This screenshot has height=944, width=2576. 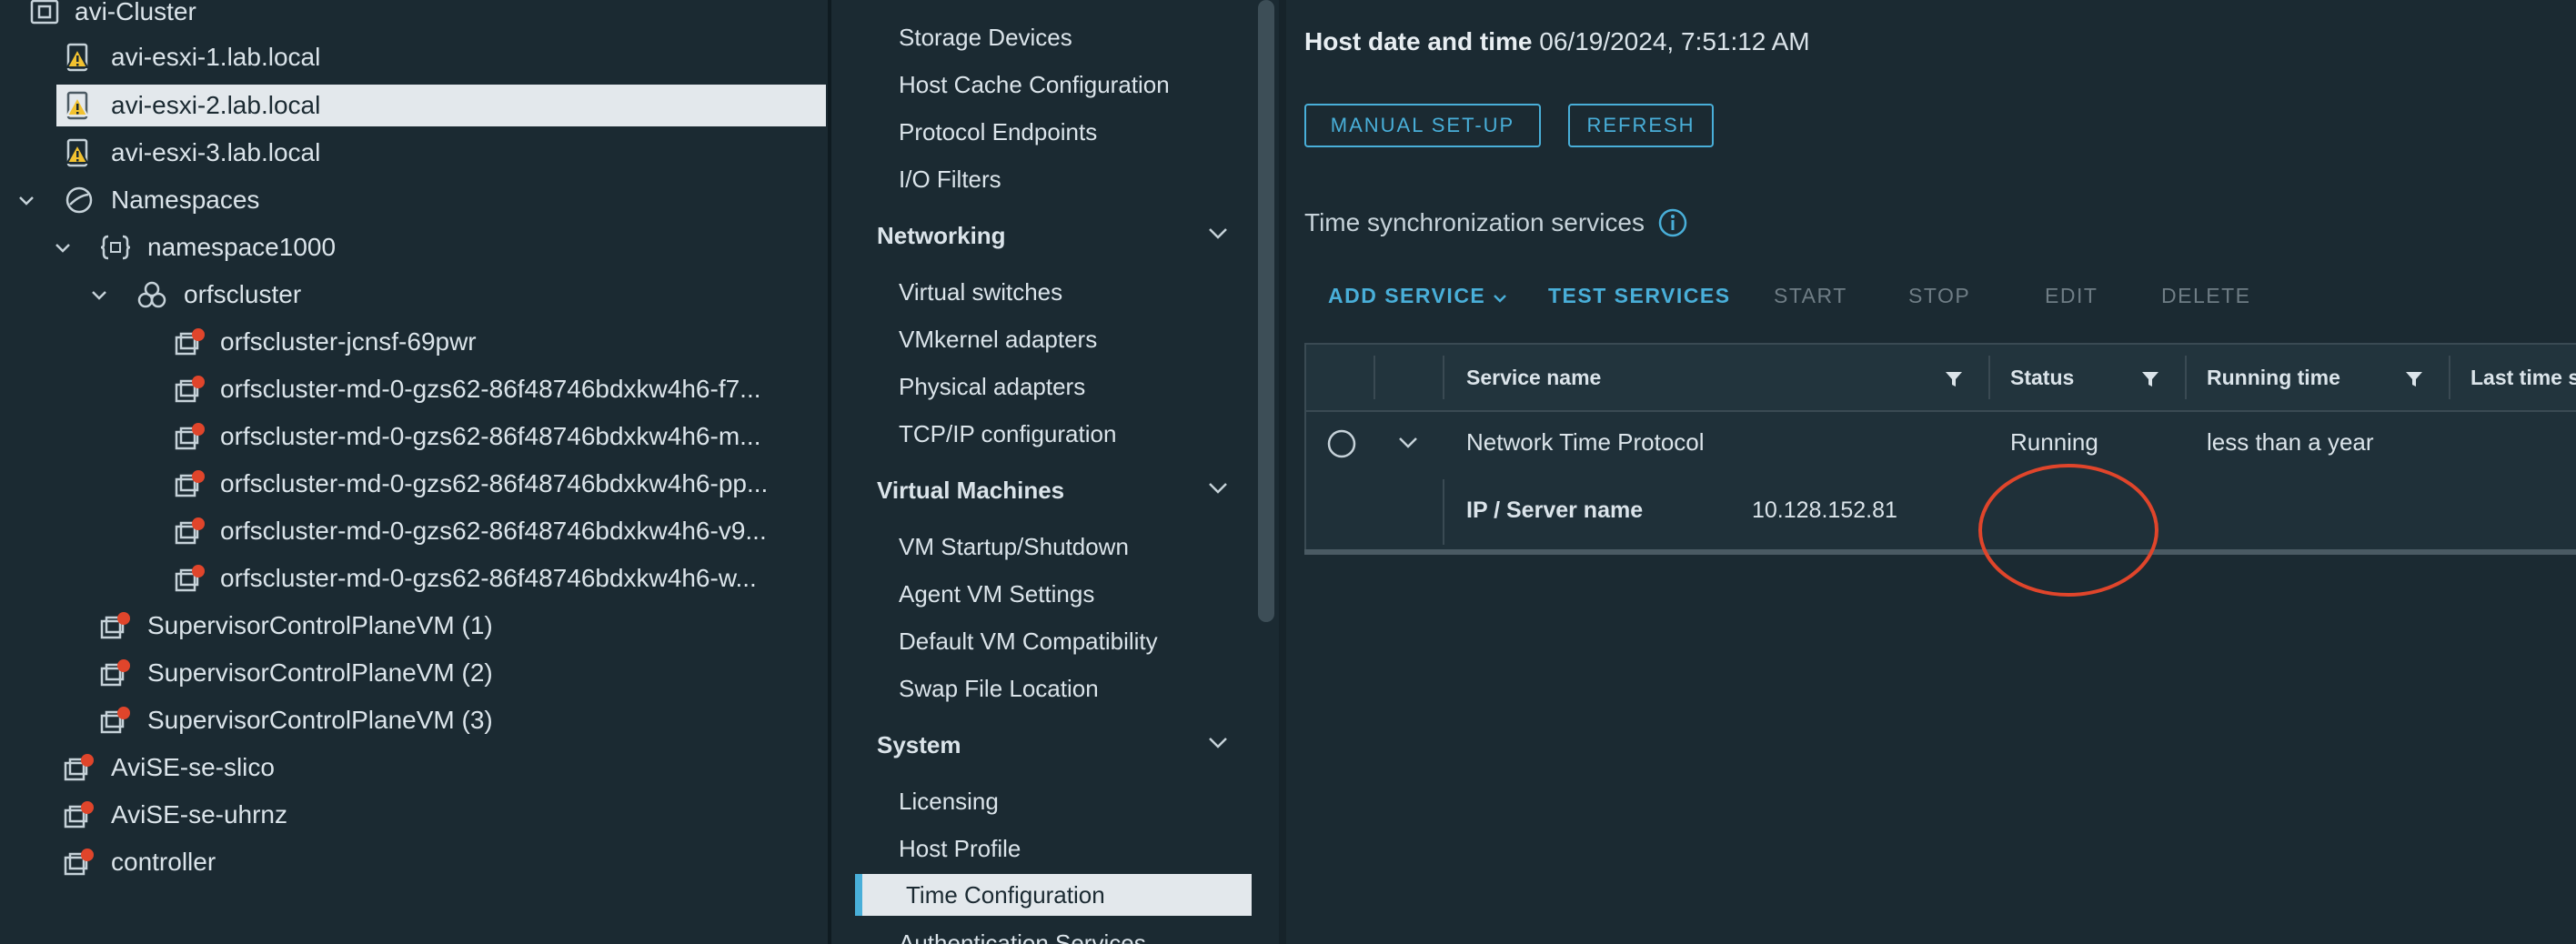 I want to click on nav-item-vmkernel-adapters: VMkernel adapters, so click(x=1042, y=339).